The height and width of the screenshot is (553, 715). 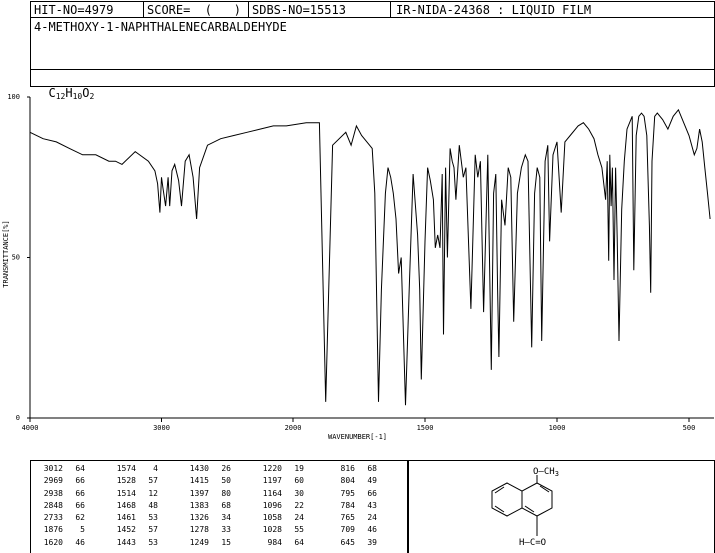 What do you see at coordinates (299, 481) in the screenshot?
I see `peak-transmittance: 60` at bounding box center [299, 481].